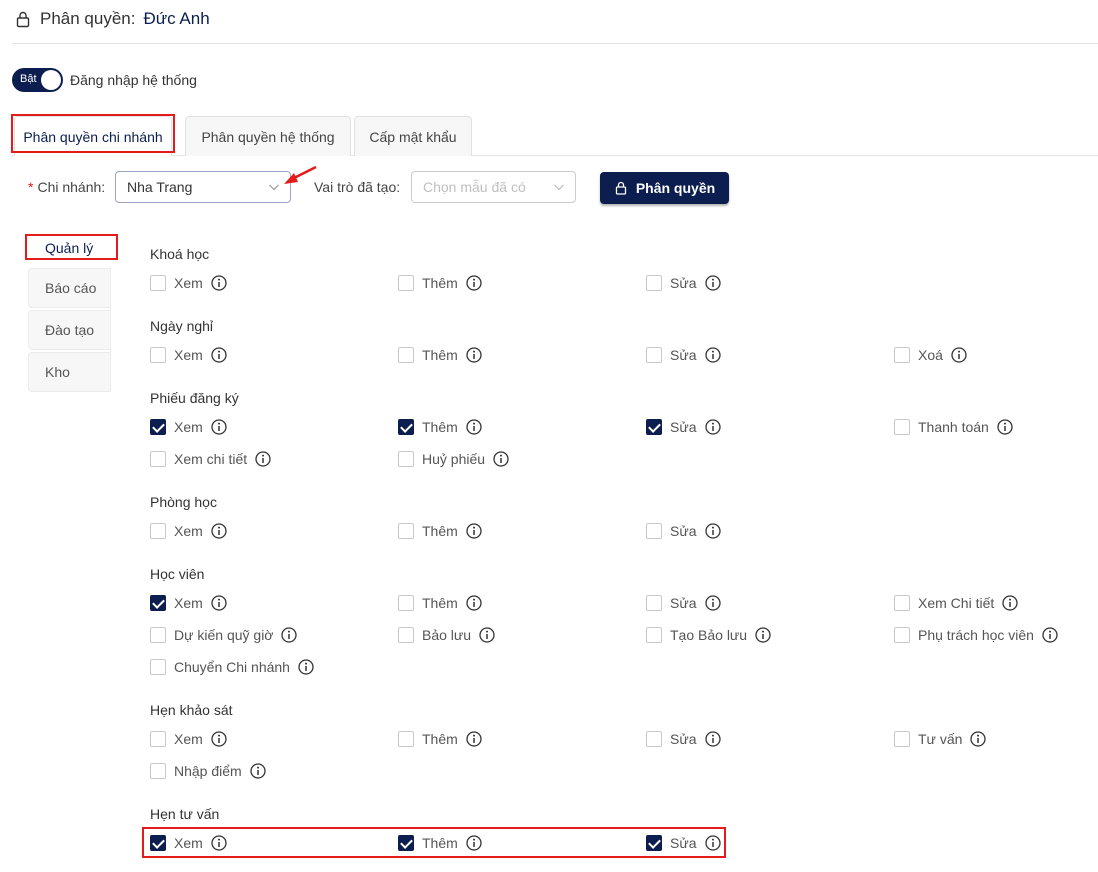 Image resolution: width=1098 pixels, height=872 pixels. Describe the element at coordinates (210, 459) in the screenshot. I see `permission-item: Xem chi tiết` at that location.